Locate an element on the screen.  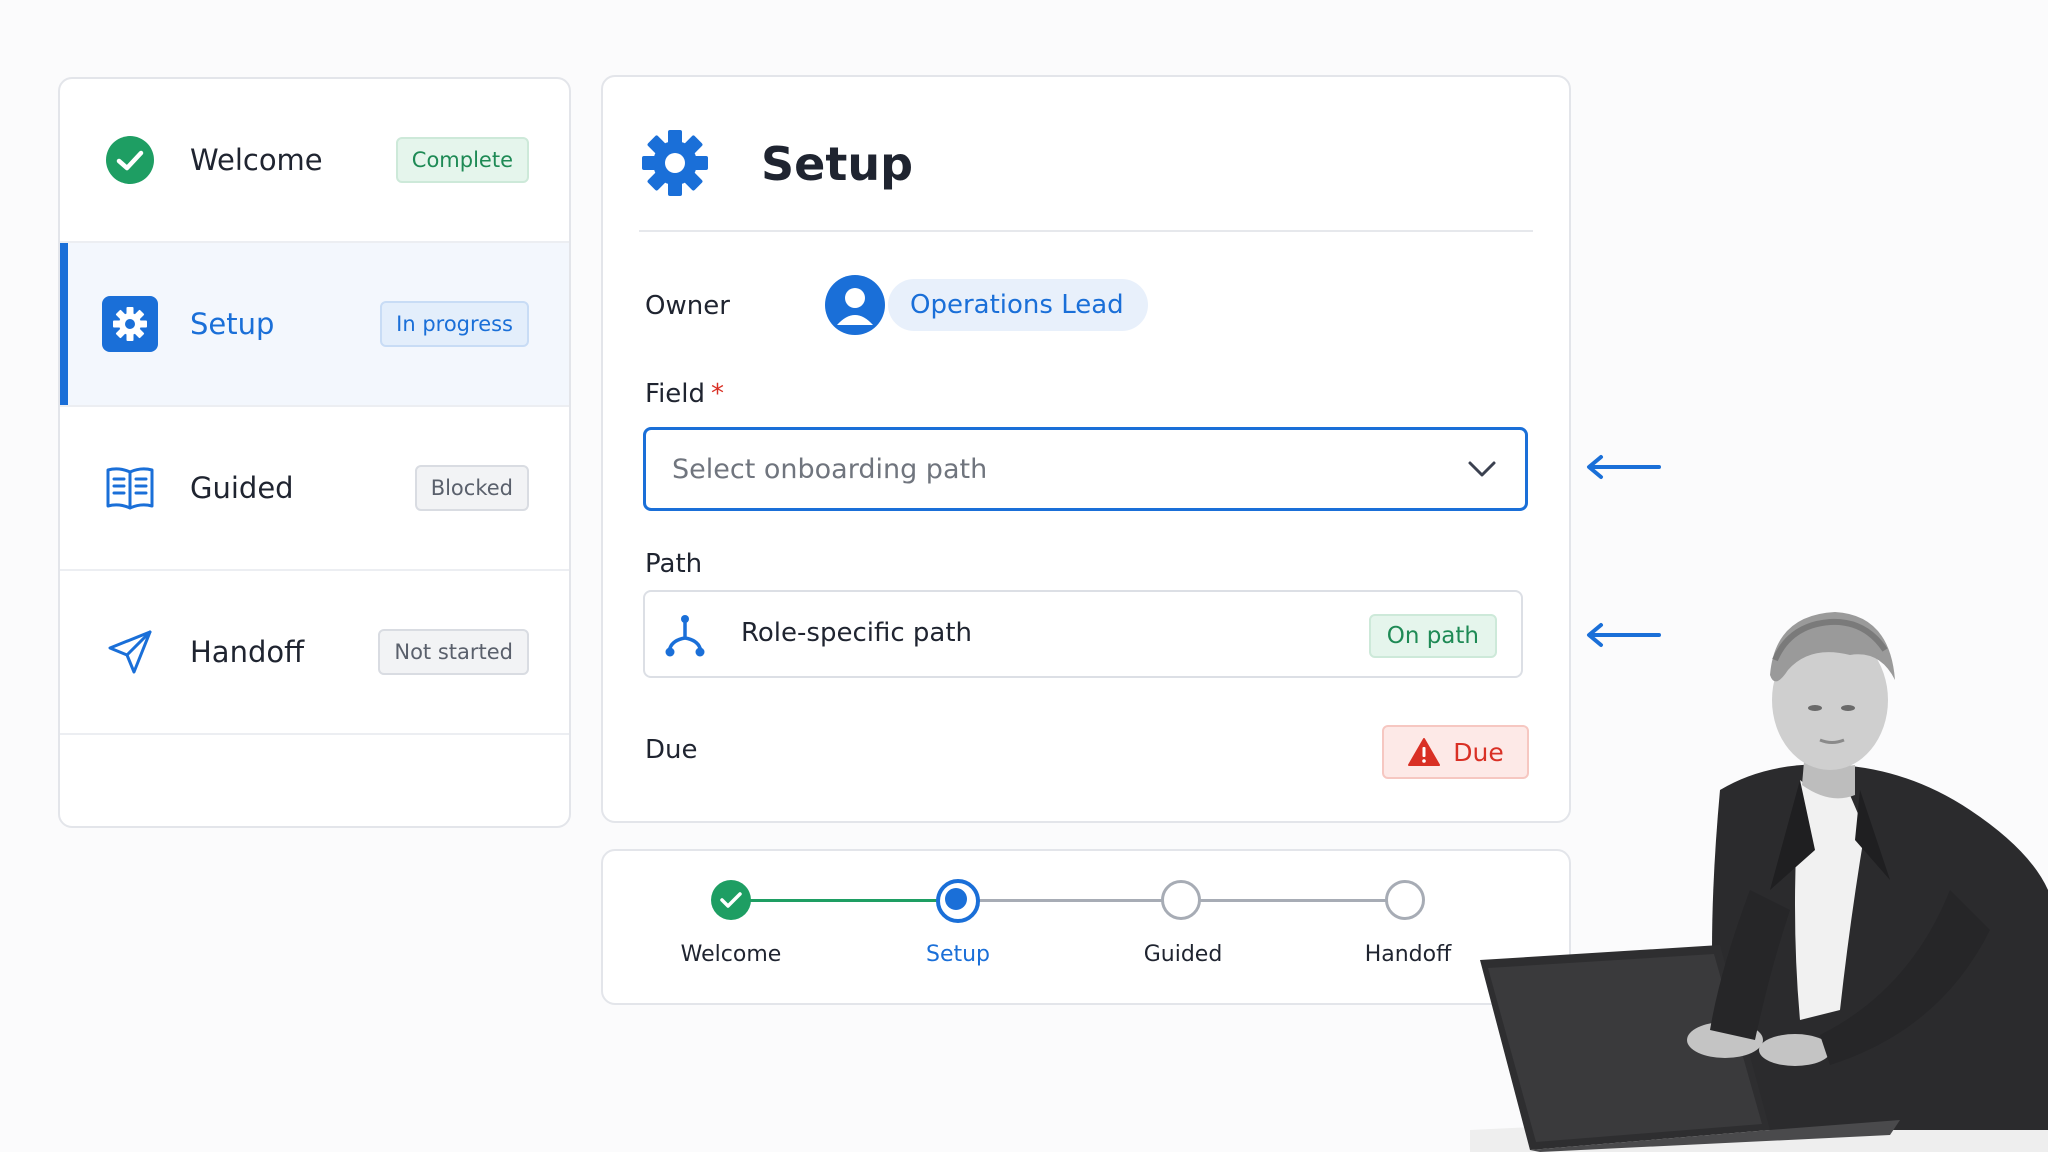
user-icon is located at coordinates (855, 306).